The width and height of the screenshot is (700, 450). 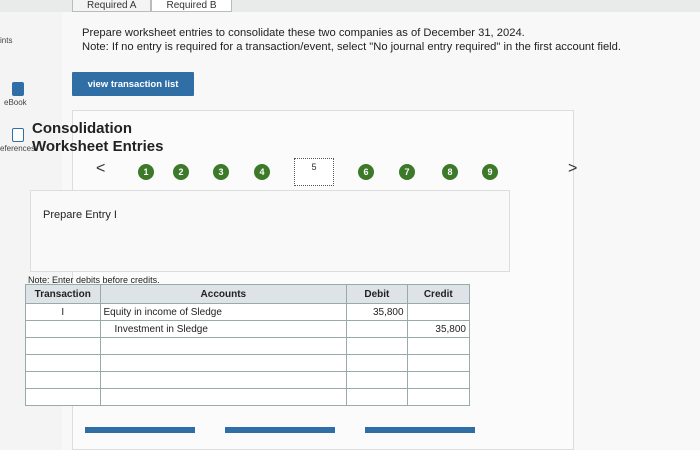 What do you see at coordinates (572, 169) in the screenshot?
I see `next-arrow-icon: >` at bounding box center [572, 169].